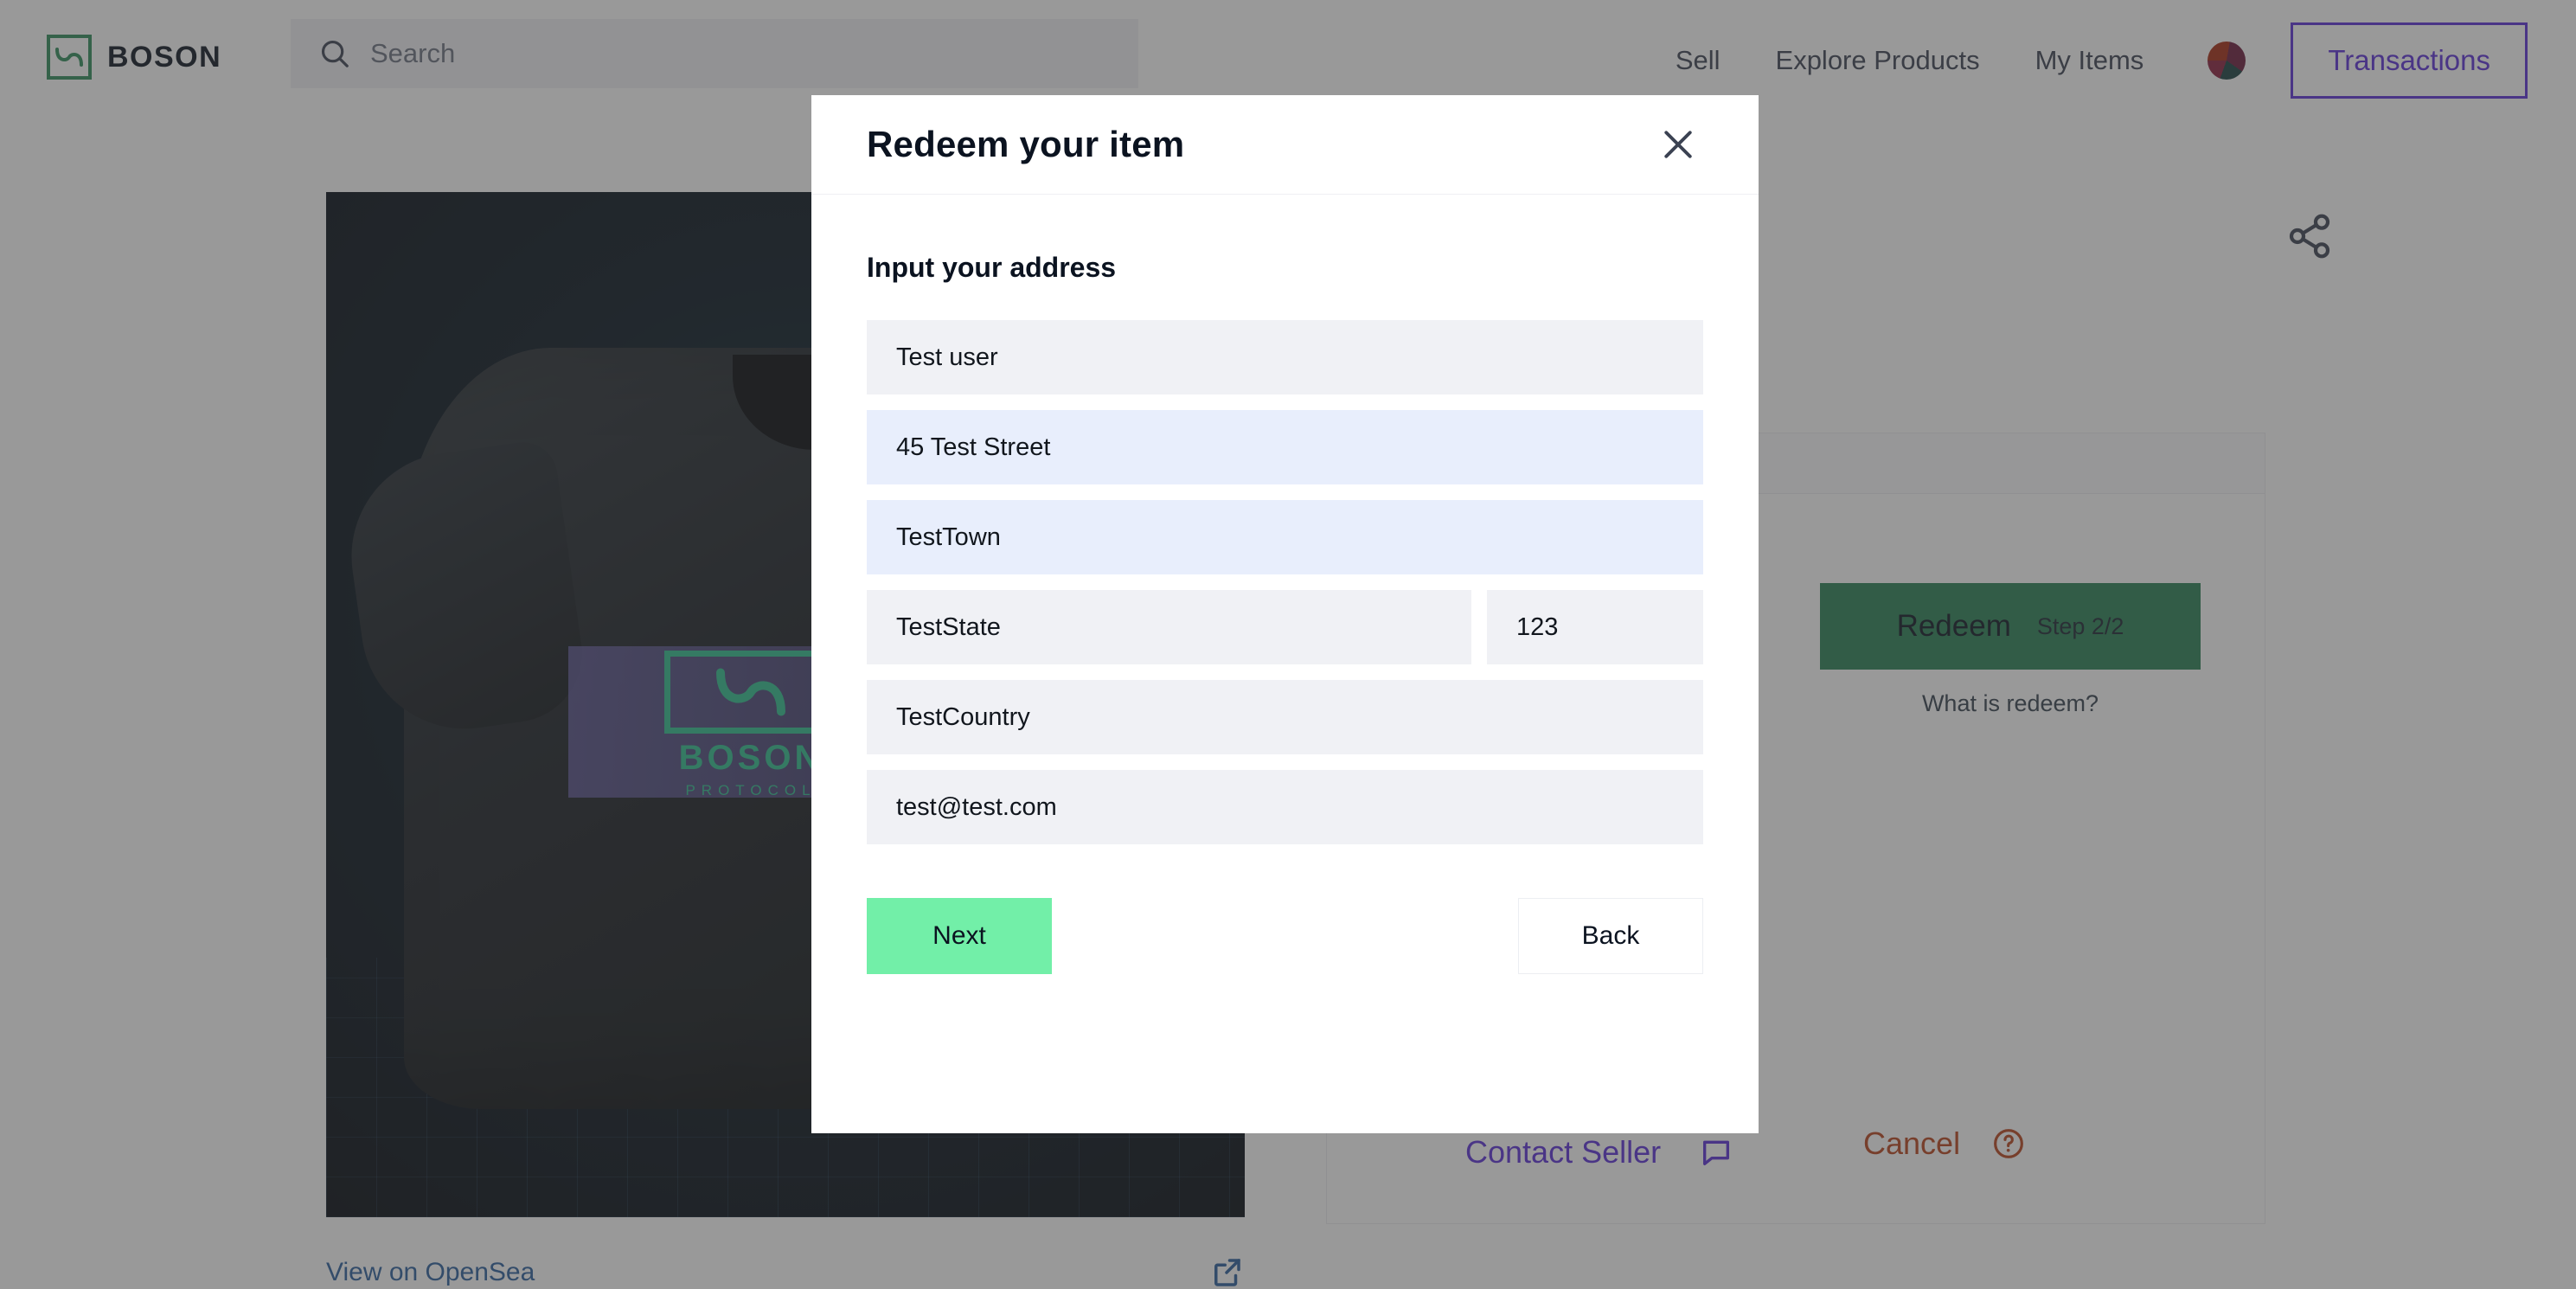  What do you see at coordinates (1285, 145) in the screenshot?
I see `modal-header: Redeem your item` at bounding box center [1285, 145].